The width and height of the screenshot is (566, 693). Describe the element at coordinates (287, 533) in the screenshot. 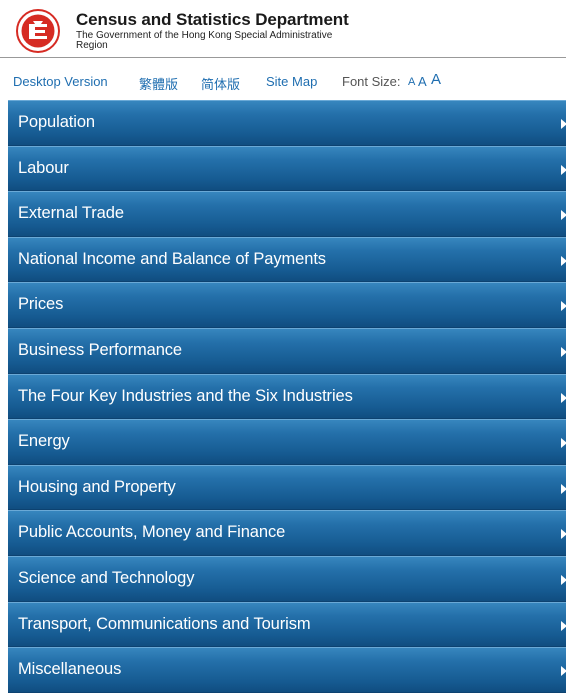

I see `menu-item-public-accounts: Public Accounts, Money and Finance` at that location.